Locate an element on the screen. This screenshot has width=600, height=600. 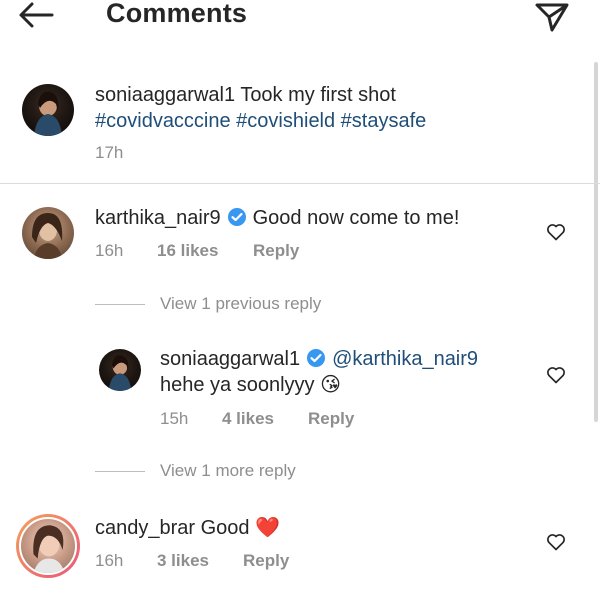
caption-username: soniaaggarwal1 is located at coordinates (165, 95).